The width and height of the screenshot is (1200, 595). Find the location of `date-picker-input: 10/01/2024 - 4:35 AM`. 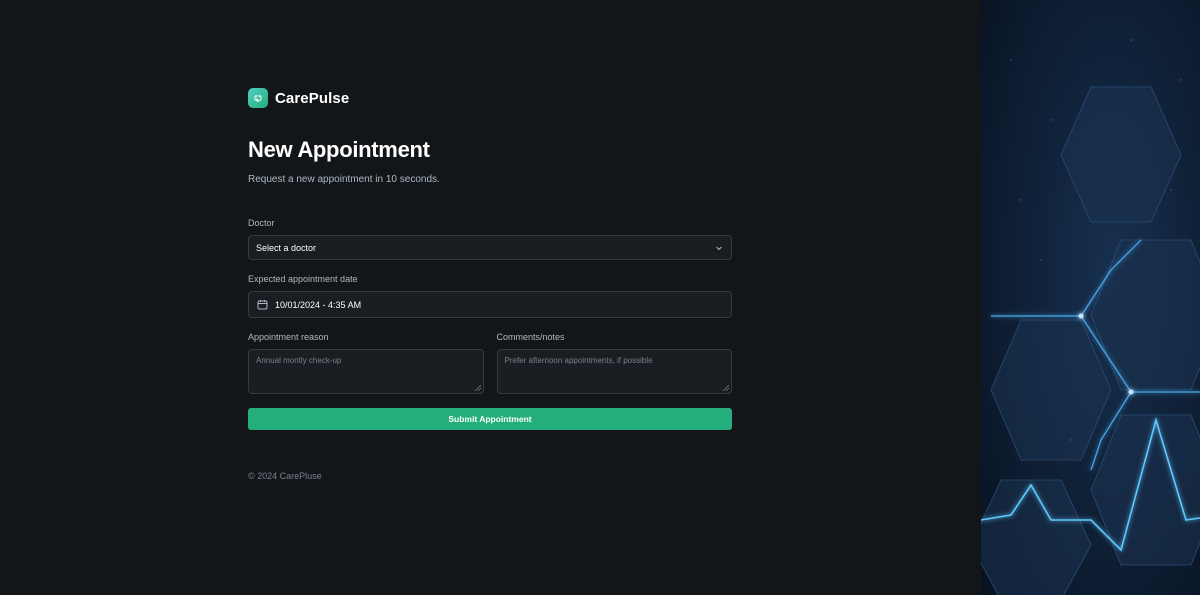

date-picker-input: 10/01/2024 - 4:35 AM is located at coordinates (490, 304).